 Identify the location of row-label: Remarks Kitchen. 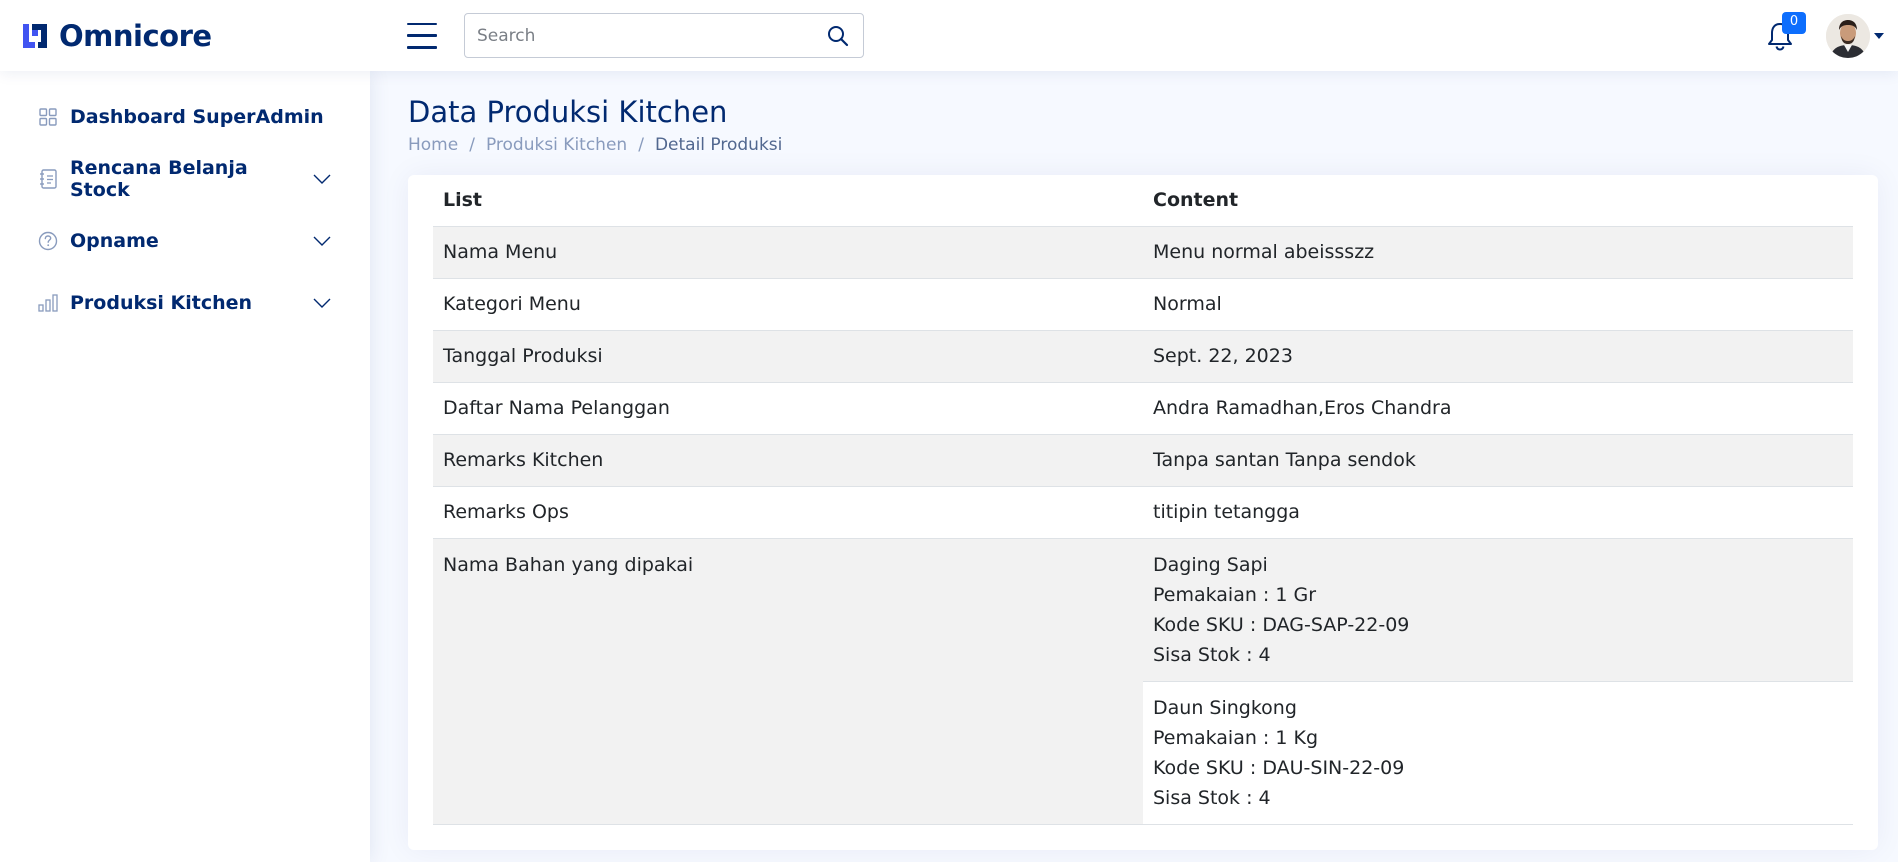
(788, 460).